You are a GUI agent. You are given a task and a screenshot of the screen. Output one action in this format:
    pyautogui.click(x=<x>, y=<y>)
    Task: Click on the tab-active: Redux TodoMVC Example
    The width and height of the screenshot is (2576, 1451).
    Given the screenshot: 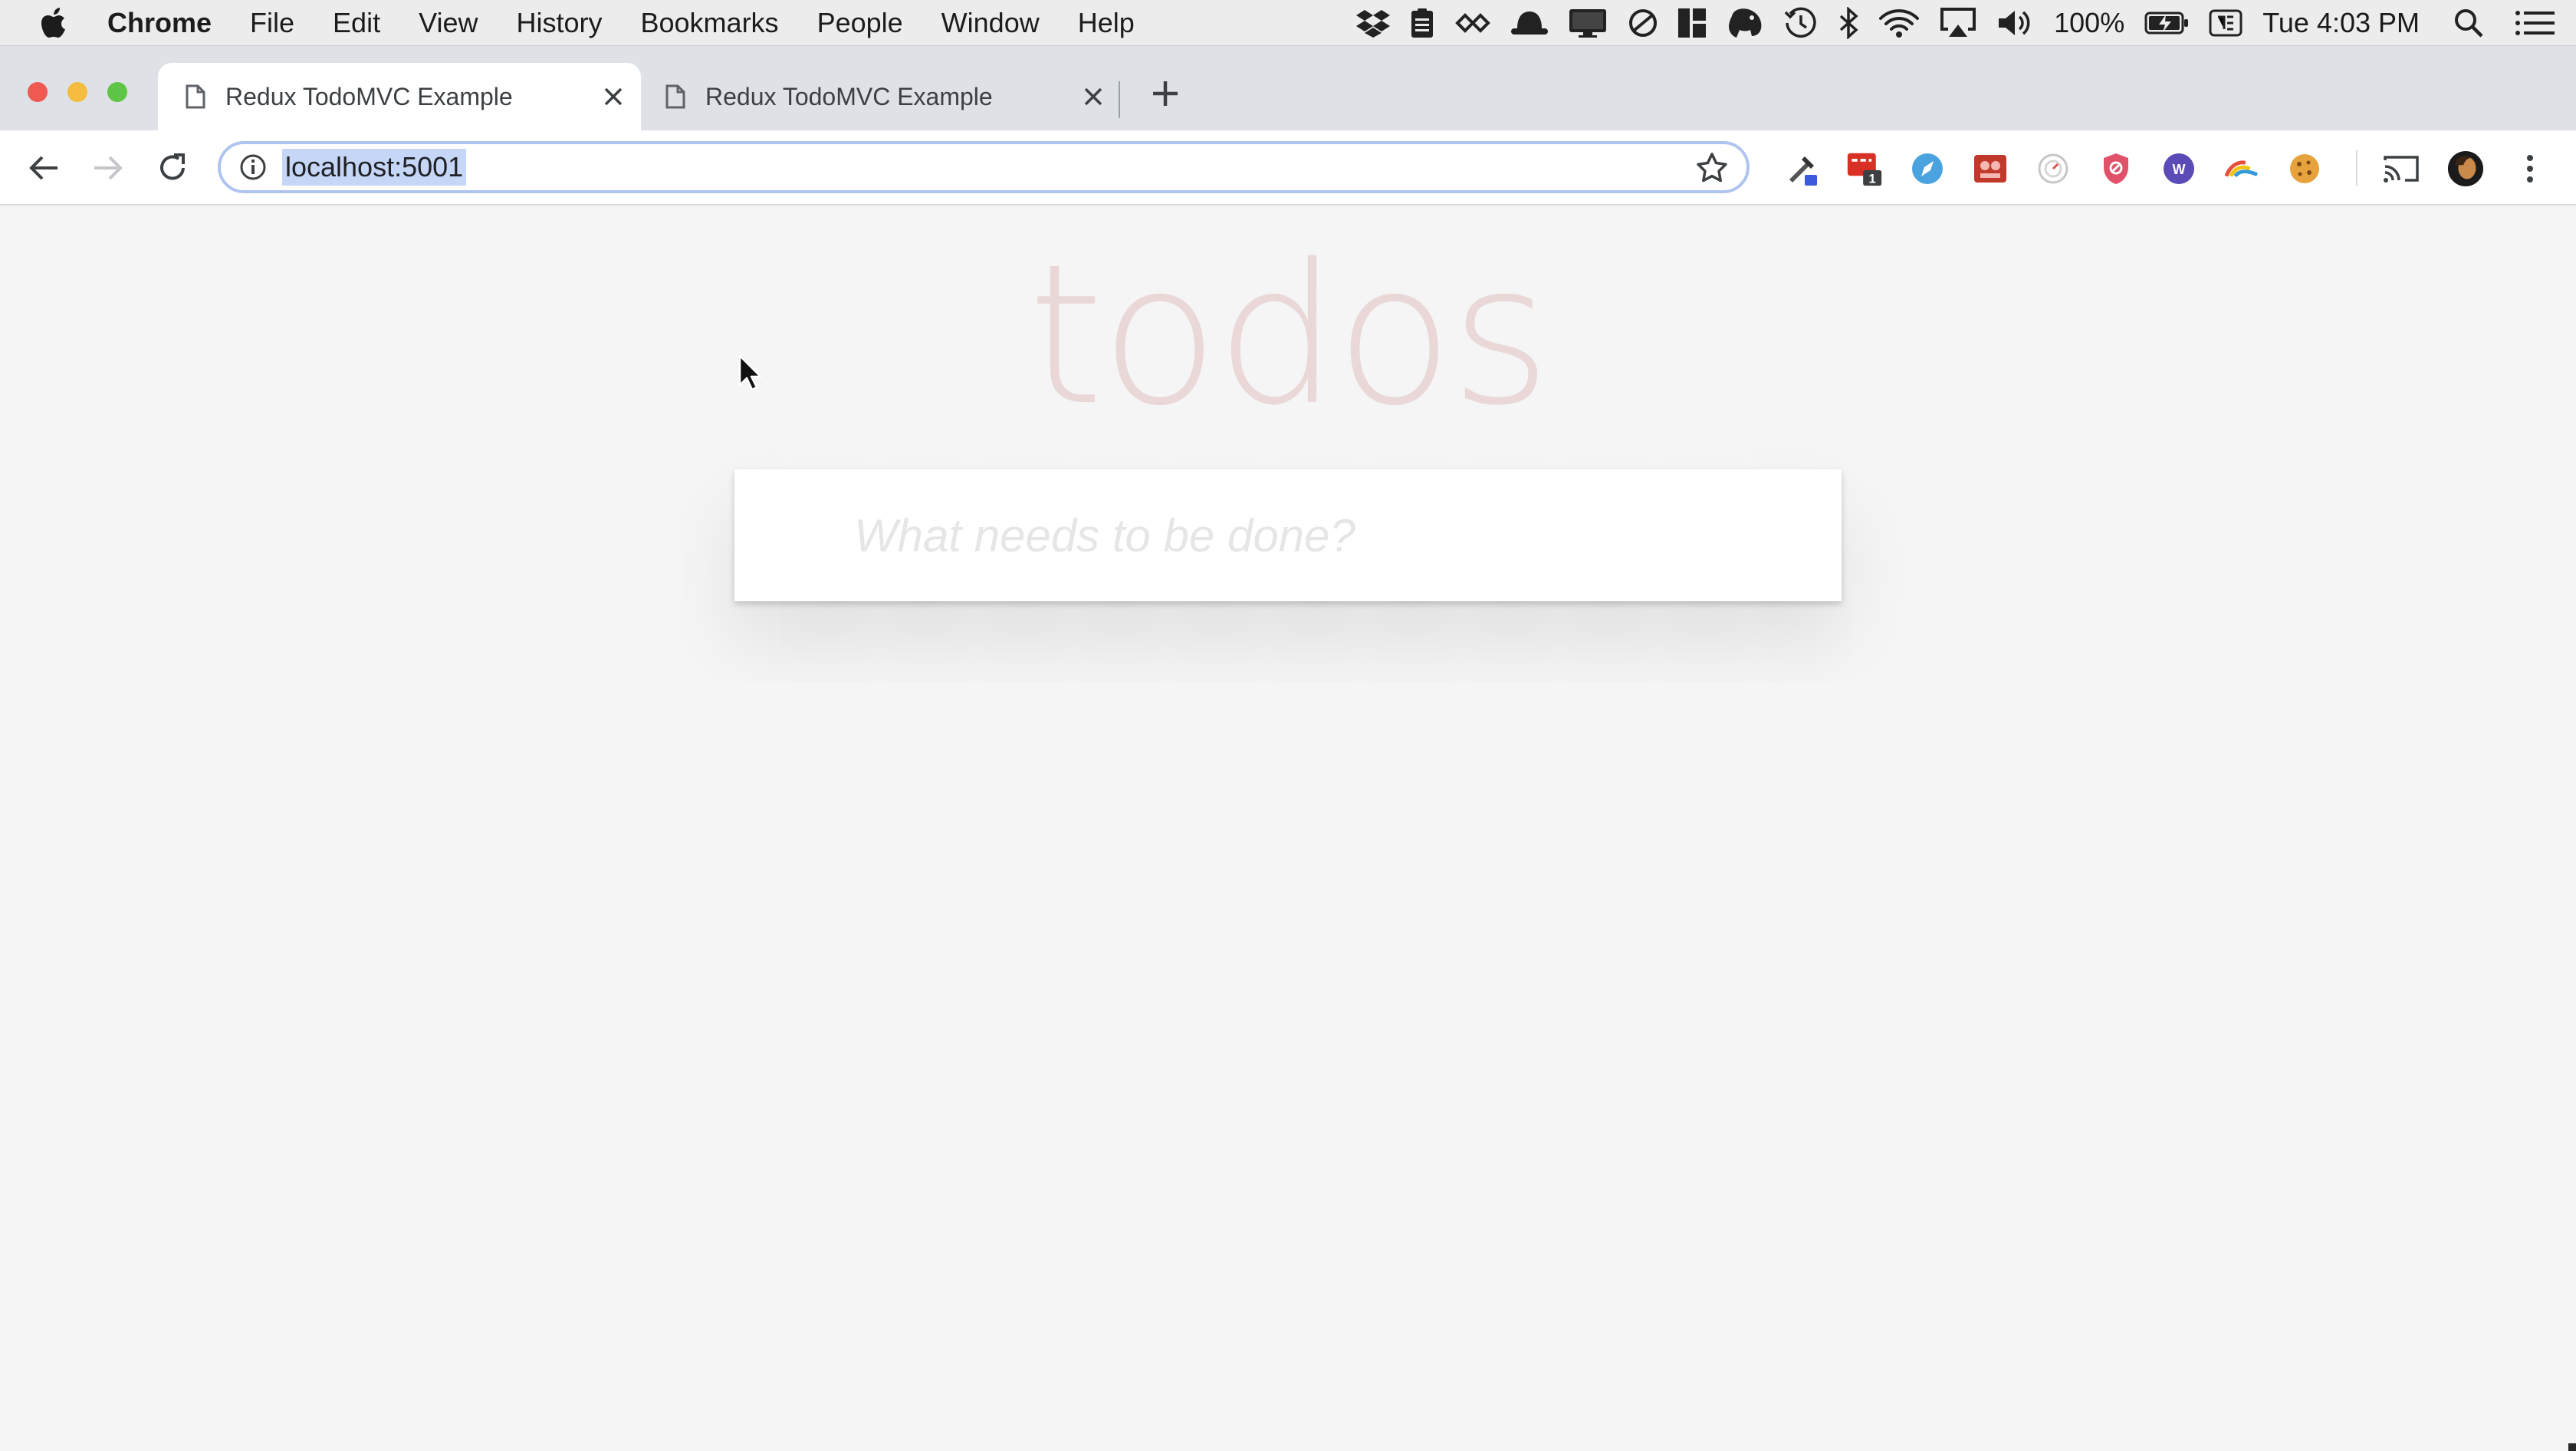 What is the action you would take?
    pyautogui.click(x=399, y=96)
    